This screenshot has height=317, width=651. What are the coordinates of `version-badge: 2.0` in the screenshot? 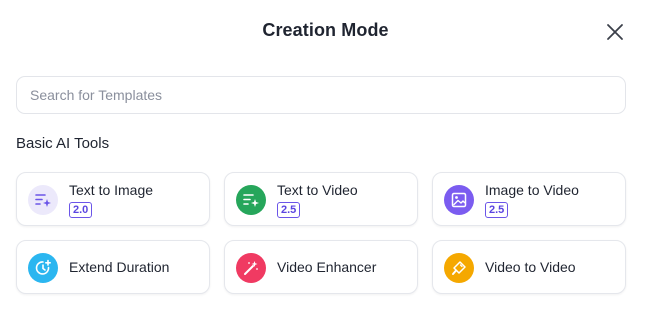 It's located at (81, 210).